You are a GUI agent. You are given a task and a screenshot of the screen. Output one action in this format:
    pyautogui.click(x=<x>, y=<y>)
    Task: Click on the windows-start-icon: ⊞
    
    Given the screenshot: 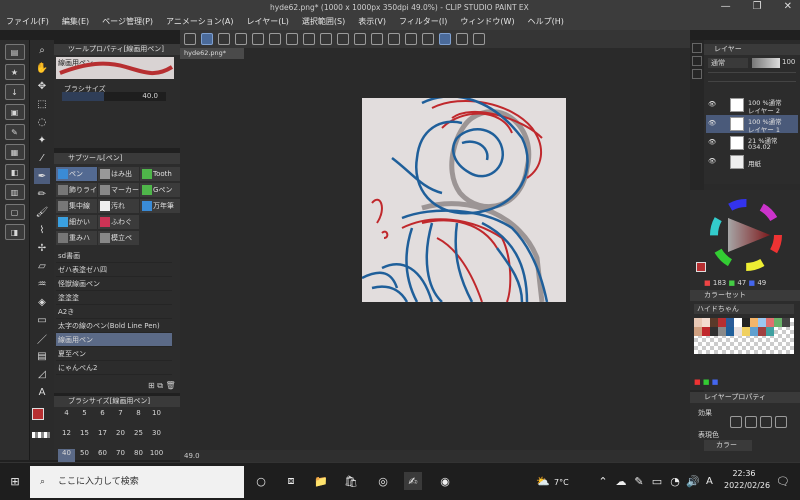 What is the action you would take?
    pyautogui.click(x=15, y=481)
    